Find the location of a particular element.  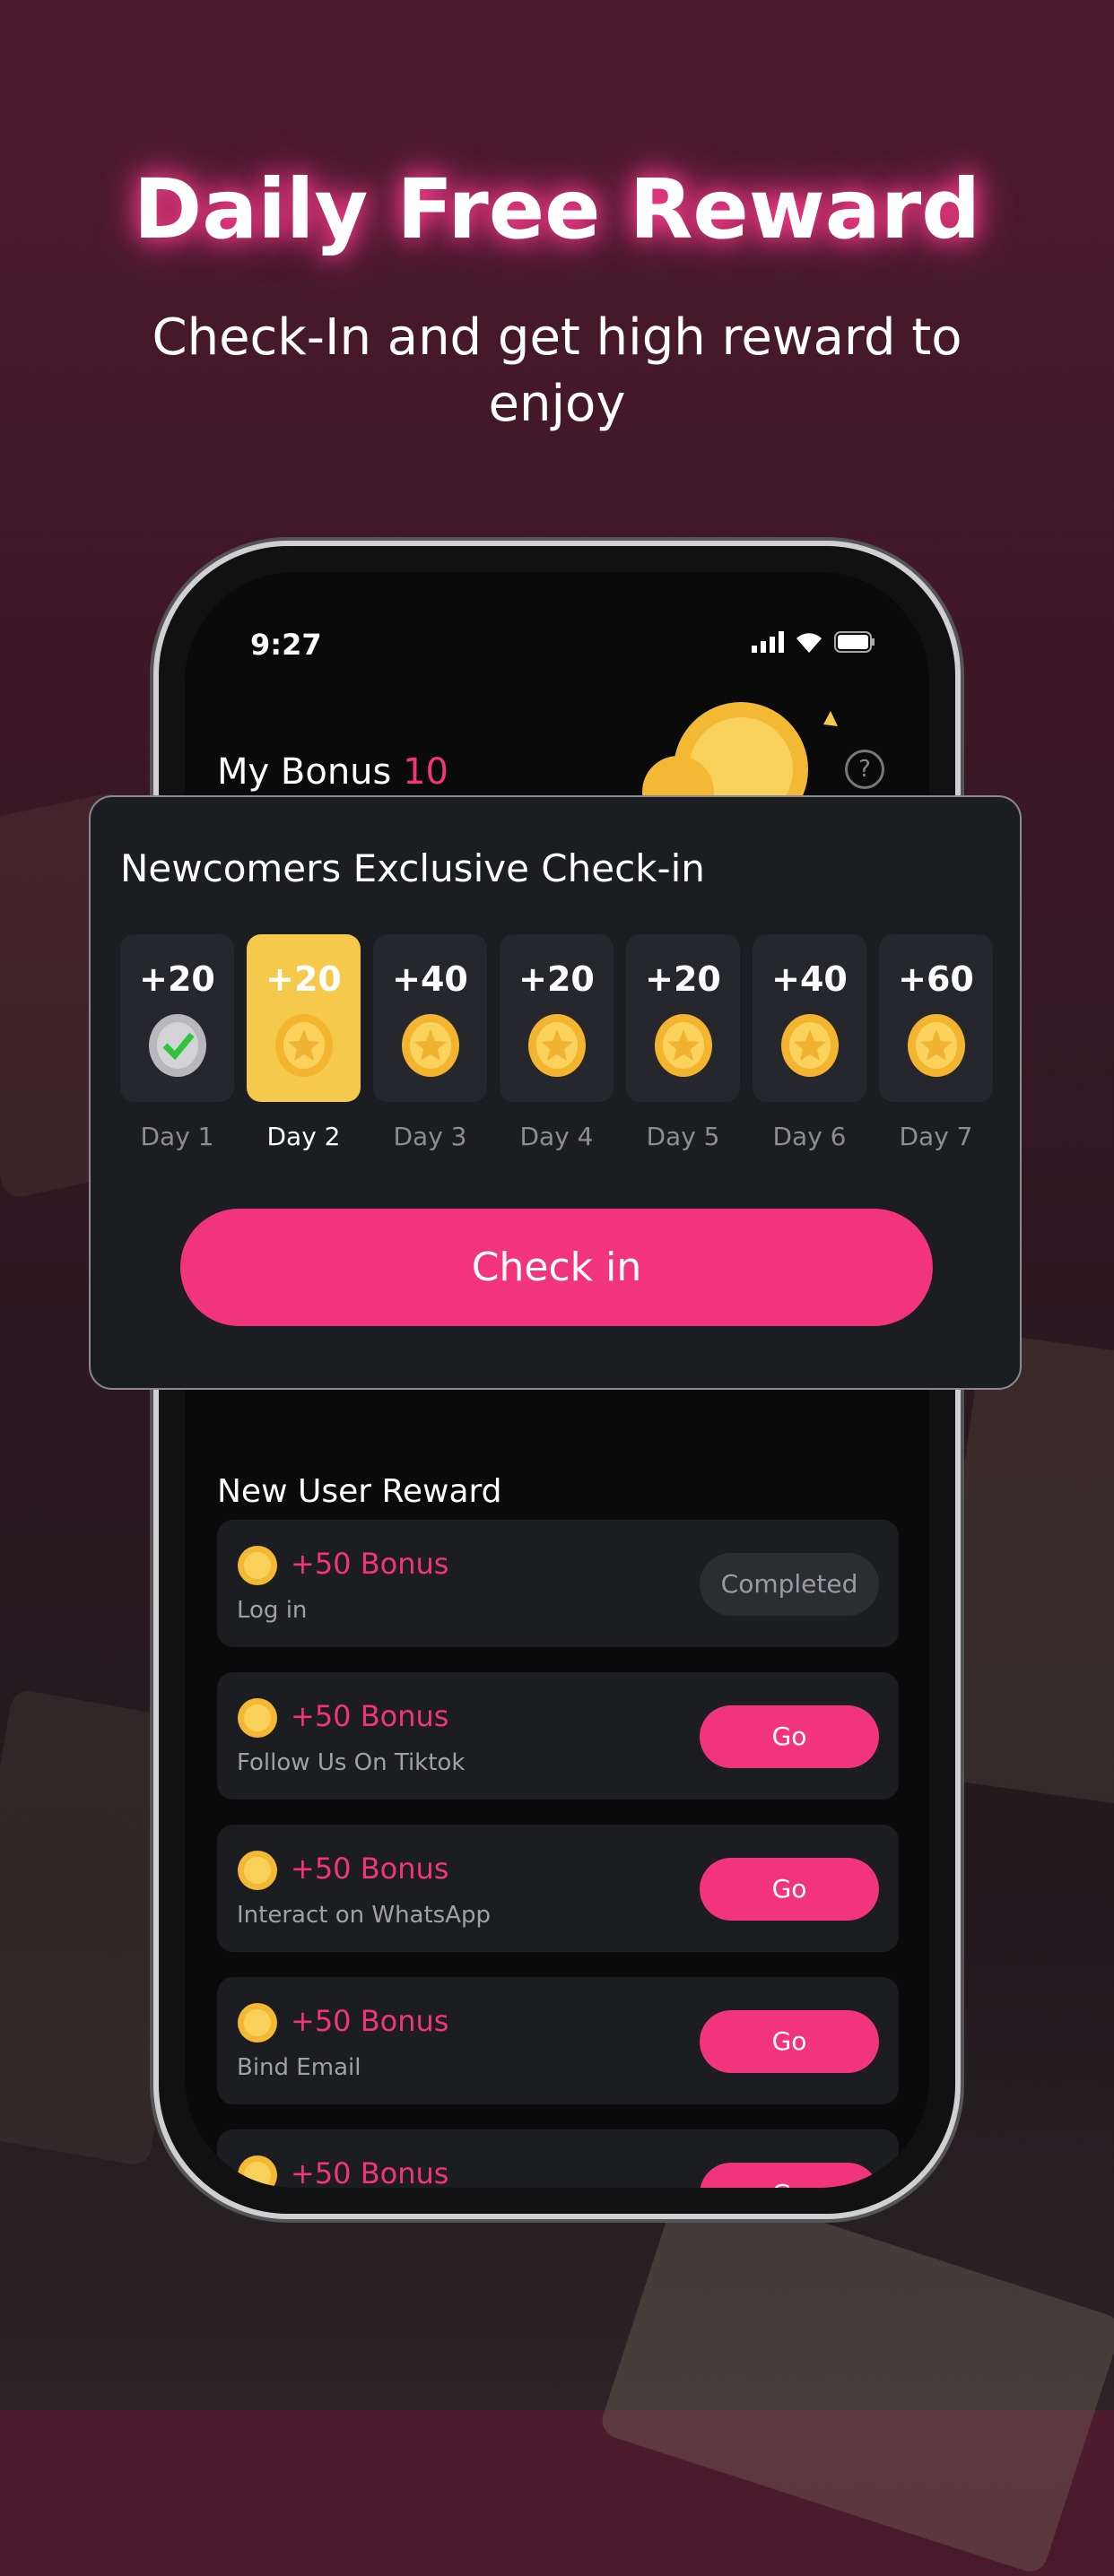

status-icons is located at coordinates (813, 642).